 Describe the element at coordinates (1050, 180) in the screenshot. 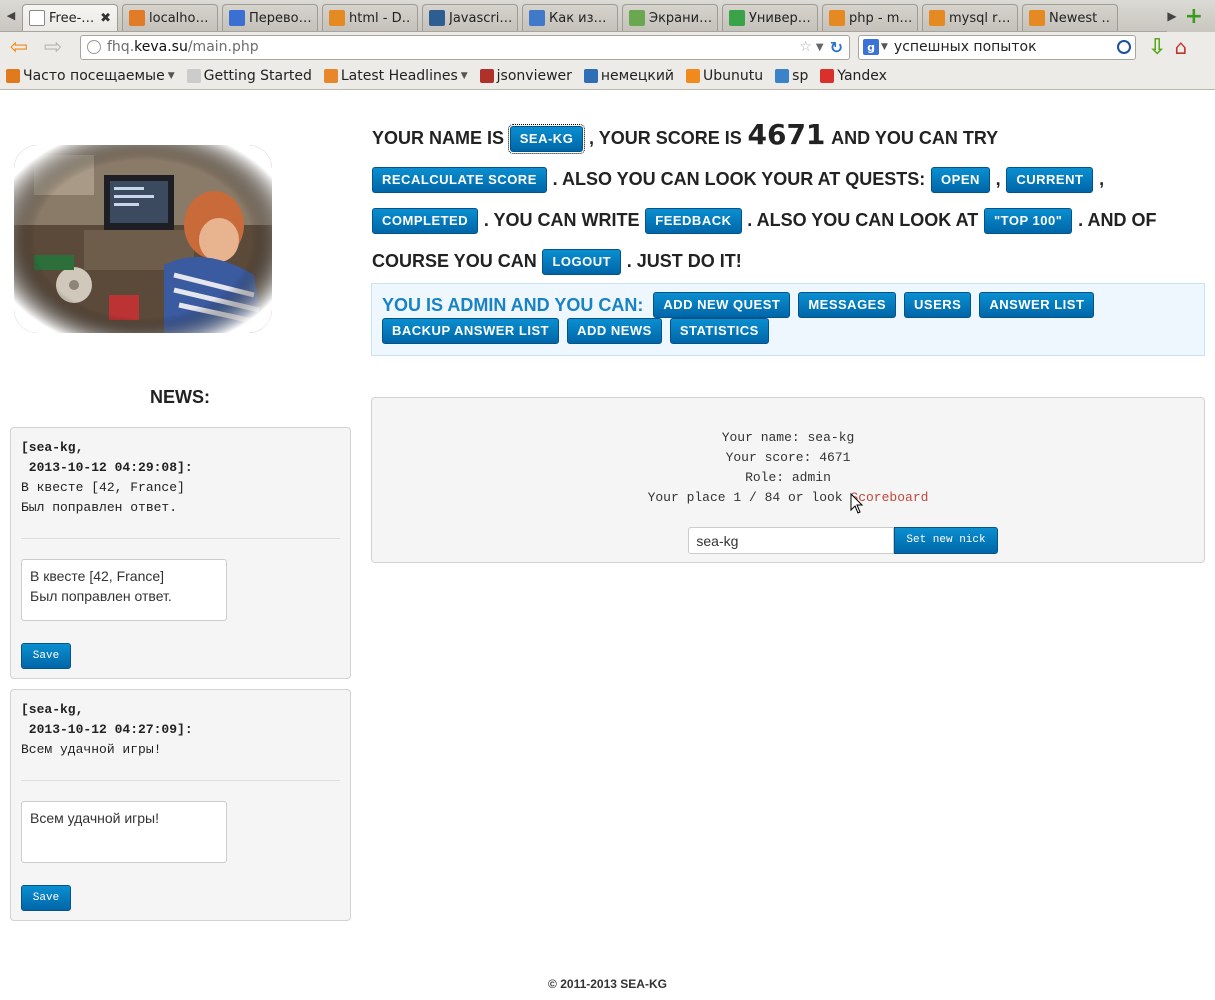

I see `current-quests-button: current` at that location.